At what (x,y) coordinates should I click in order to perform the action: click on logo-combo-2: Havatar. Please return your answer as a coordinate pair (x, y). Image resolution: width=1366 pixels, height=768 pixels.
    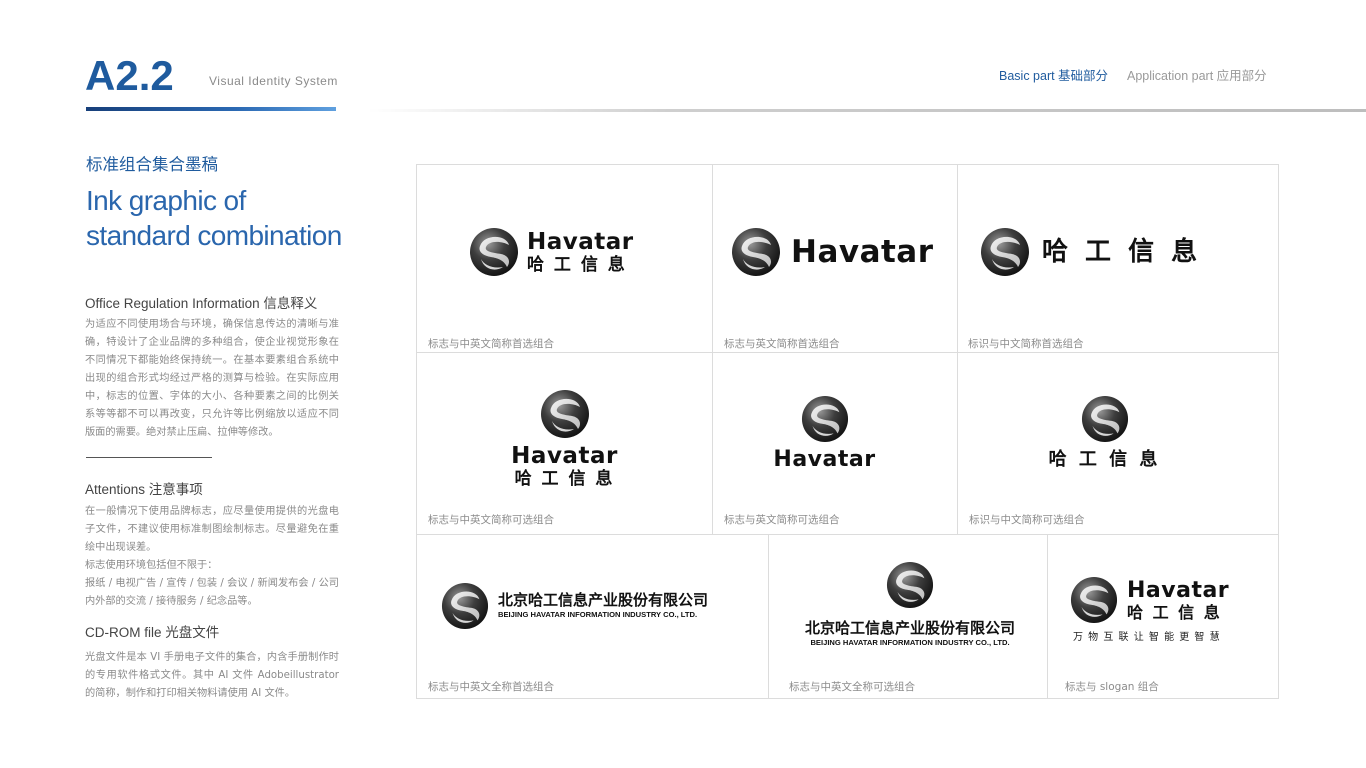
    Looking at the image, I should click on (832, 252).